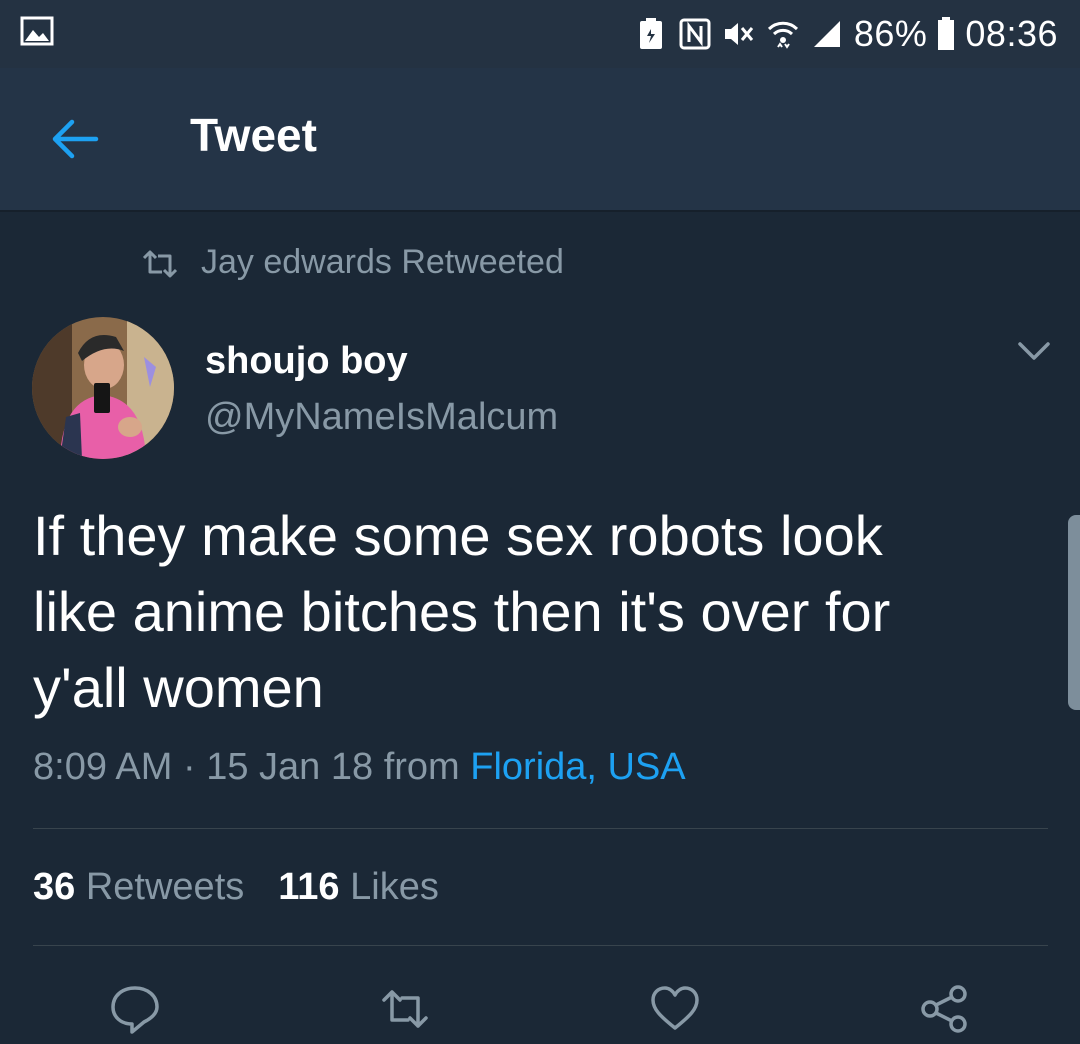 This screenshot has height=1044, width=1080. What do you see at coordinates (1011, 33) in the screenshot?
I see `status-time: 08:36` at bounding box center [1011, 33].